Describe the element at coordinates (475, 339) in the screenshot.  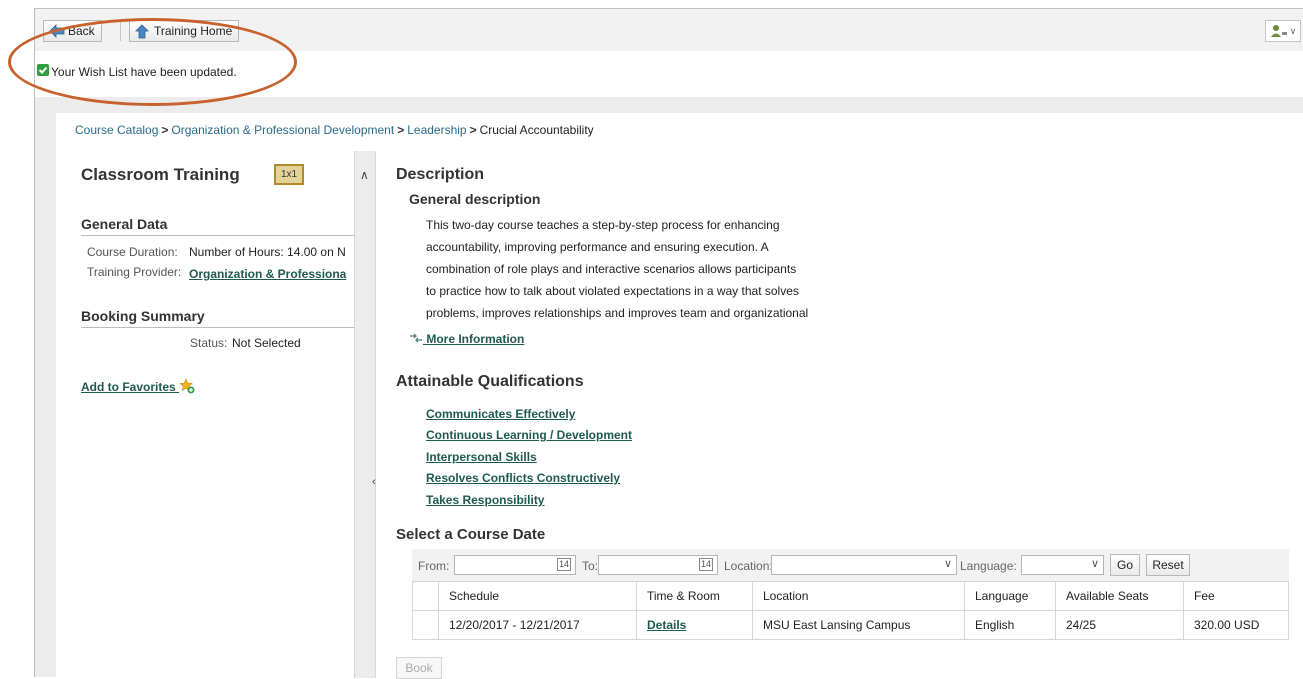
I see `more-information-label: More Information` at that location.